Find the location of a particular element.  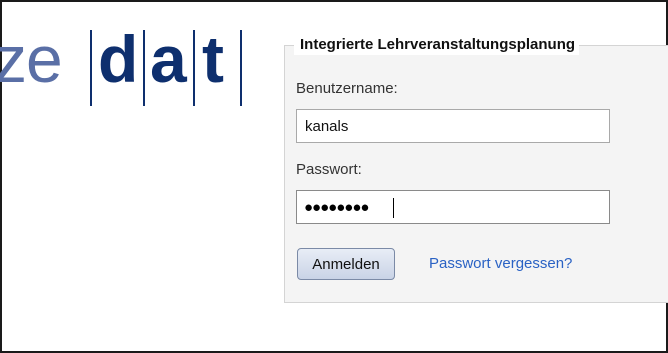

zedat-logo: ze d a t is located at coordinates (130, 64).